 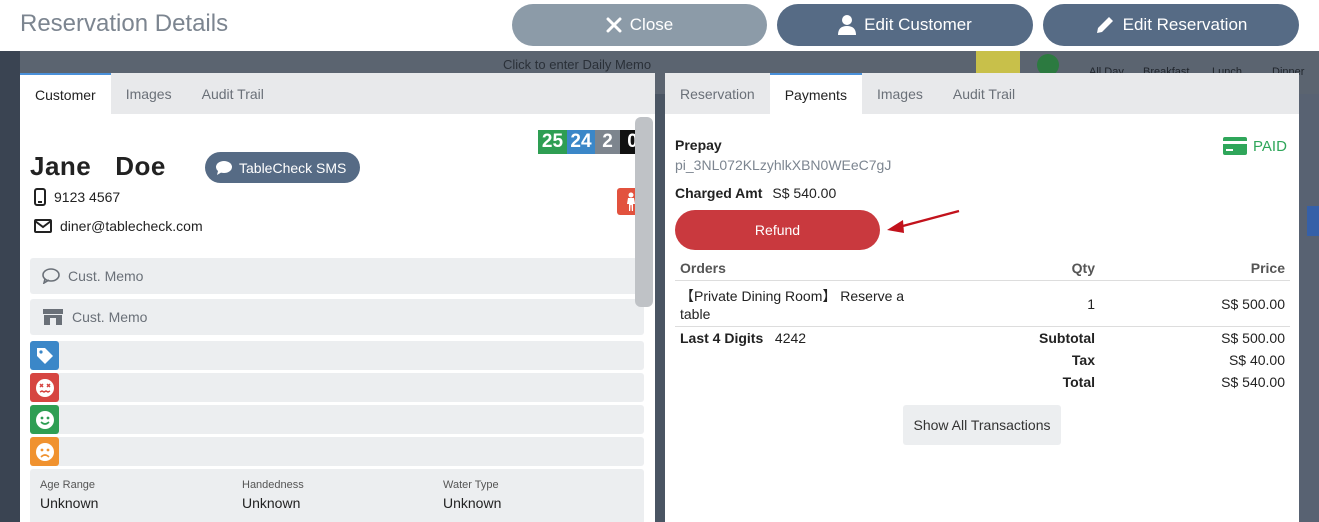 I want to click on visit-count-cancelled: 2, so click(x=607, y=142).